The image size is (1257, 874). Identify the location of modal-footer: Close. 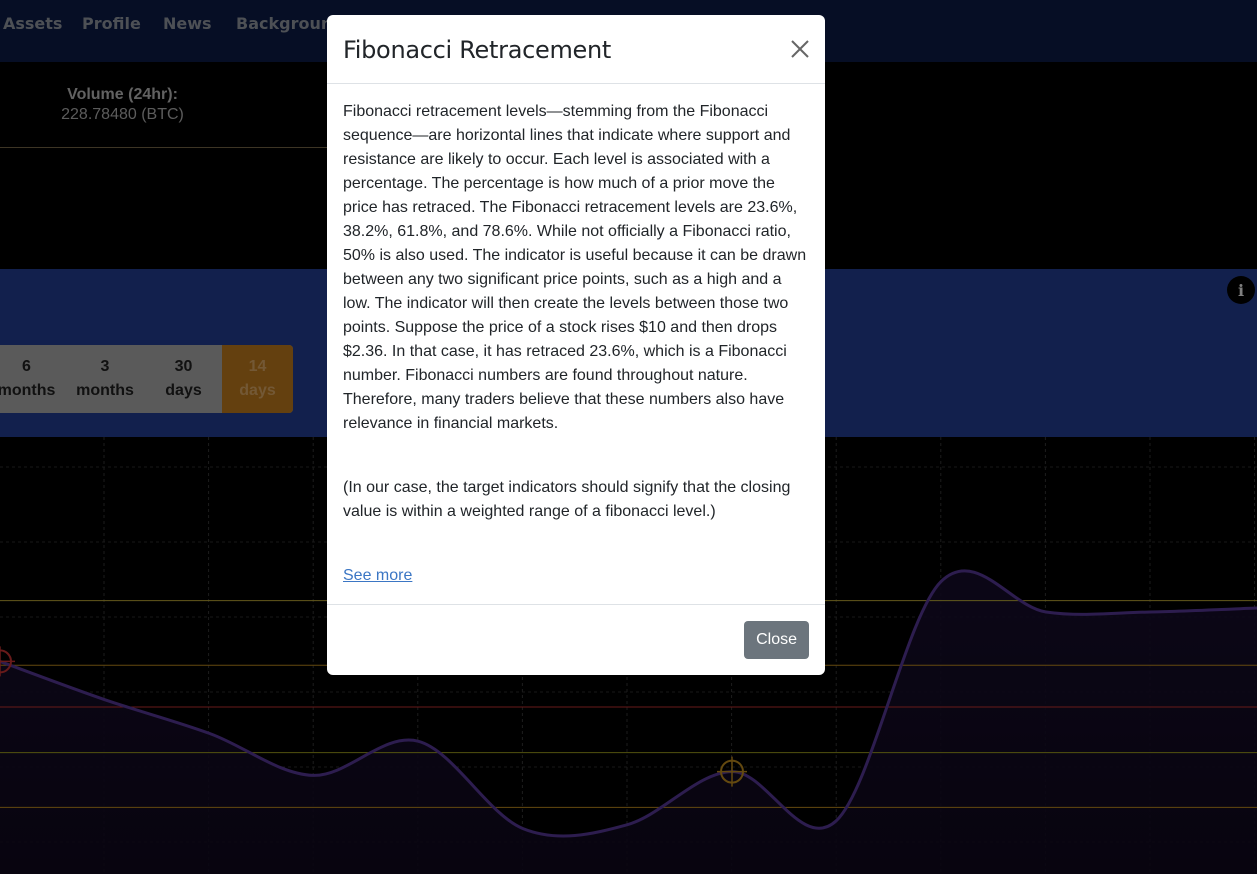
(576, 639).